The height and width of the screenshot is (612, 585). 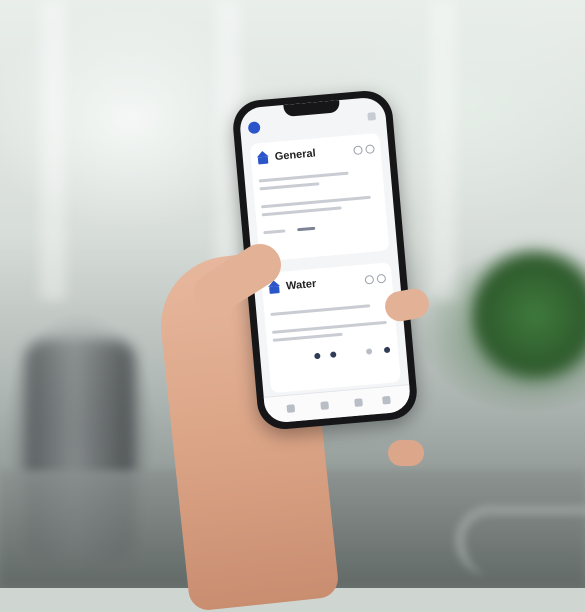 I want to click on water-card: Water, so click(x=330, y=328).